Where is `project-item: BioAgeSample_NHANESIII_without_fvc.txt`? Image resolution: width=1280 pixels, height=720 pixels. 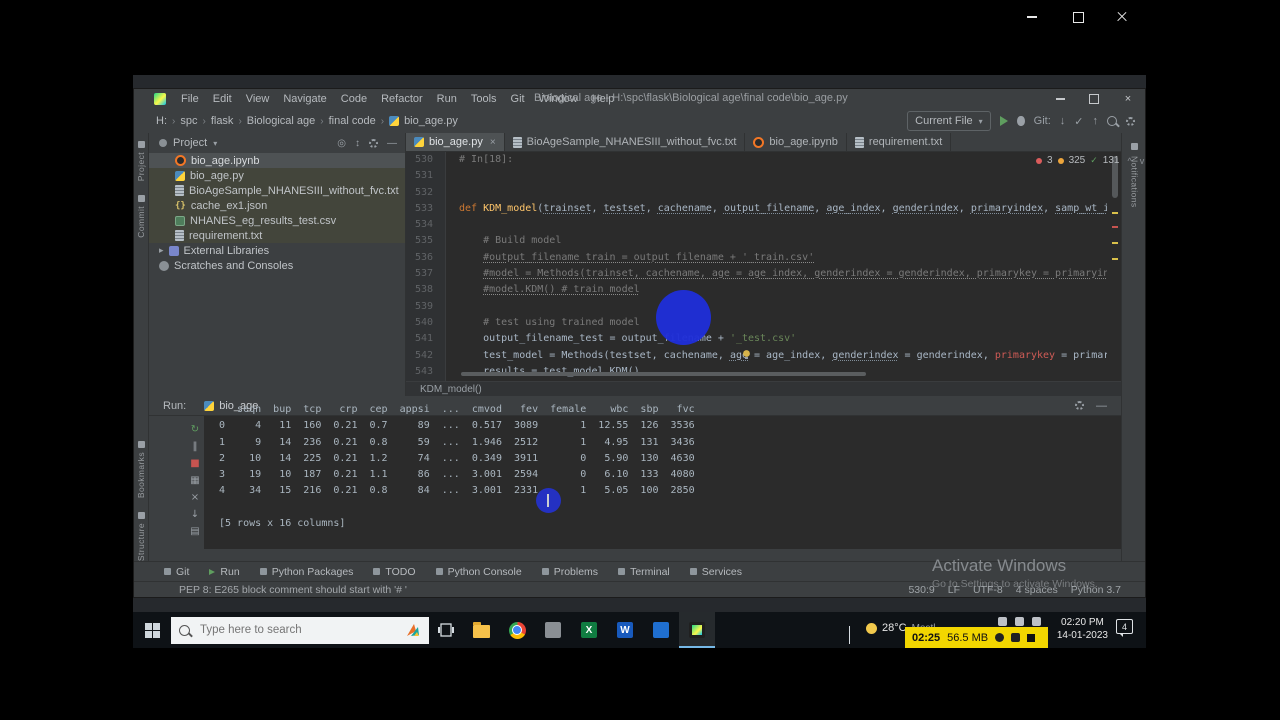 project-item: BioAgeSample_NHANESIII_without_fvc.txt is located at coordinates (277, 190).